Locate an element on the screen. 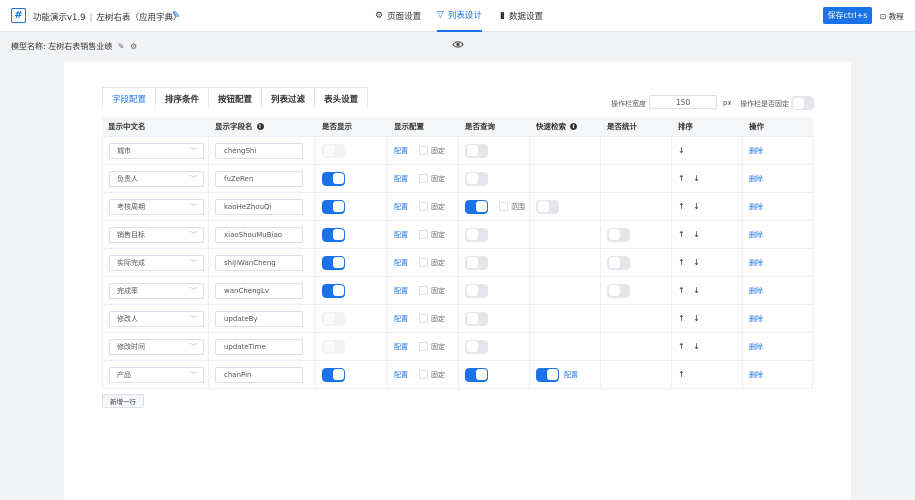  field-name-input: fuZeRen is located at coordinates (259, 178).